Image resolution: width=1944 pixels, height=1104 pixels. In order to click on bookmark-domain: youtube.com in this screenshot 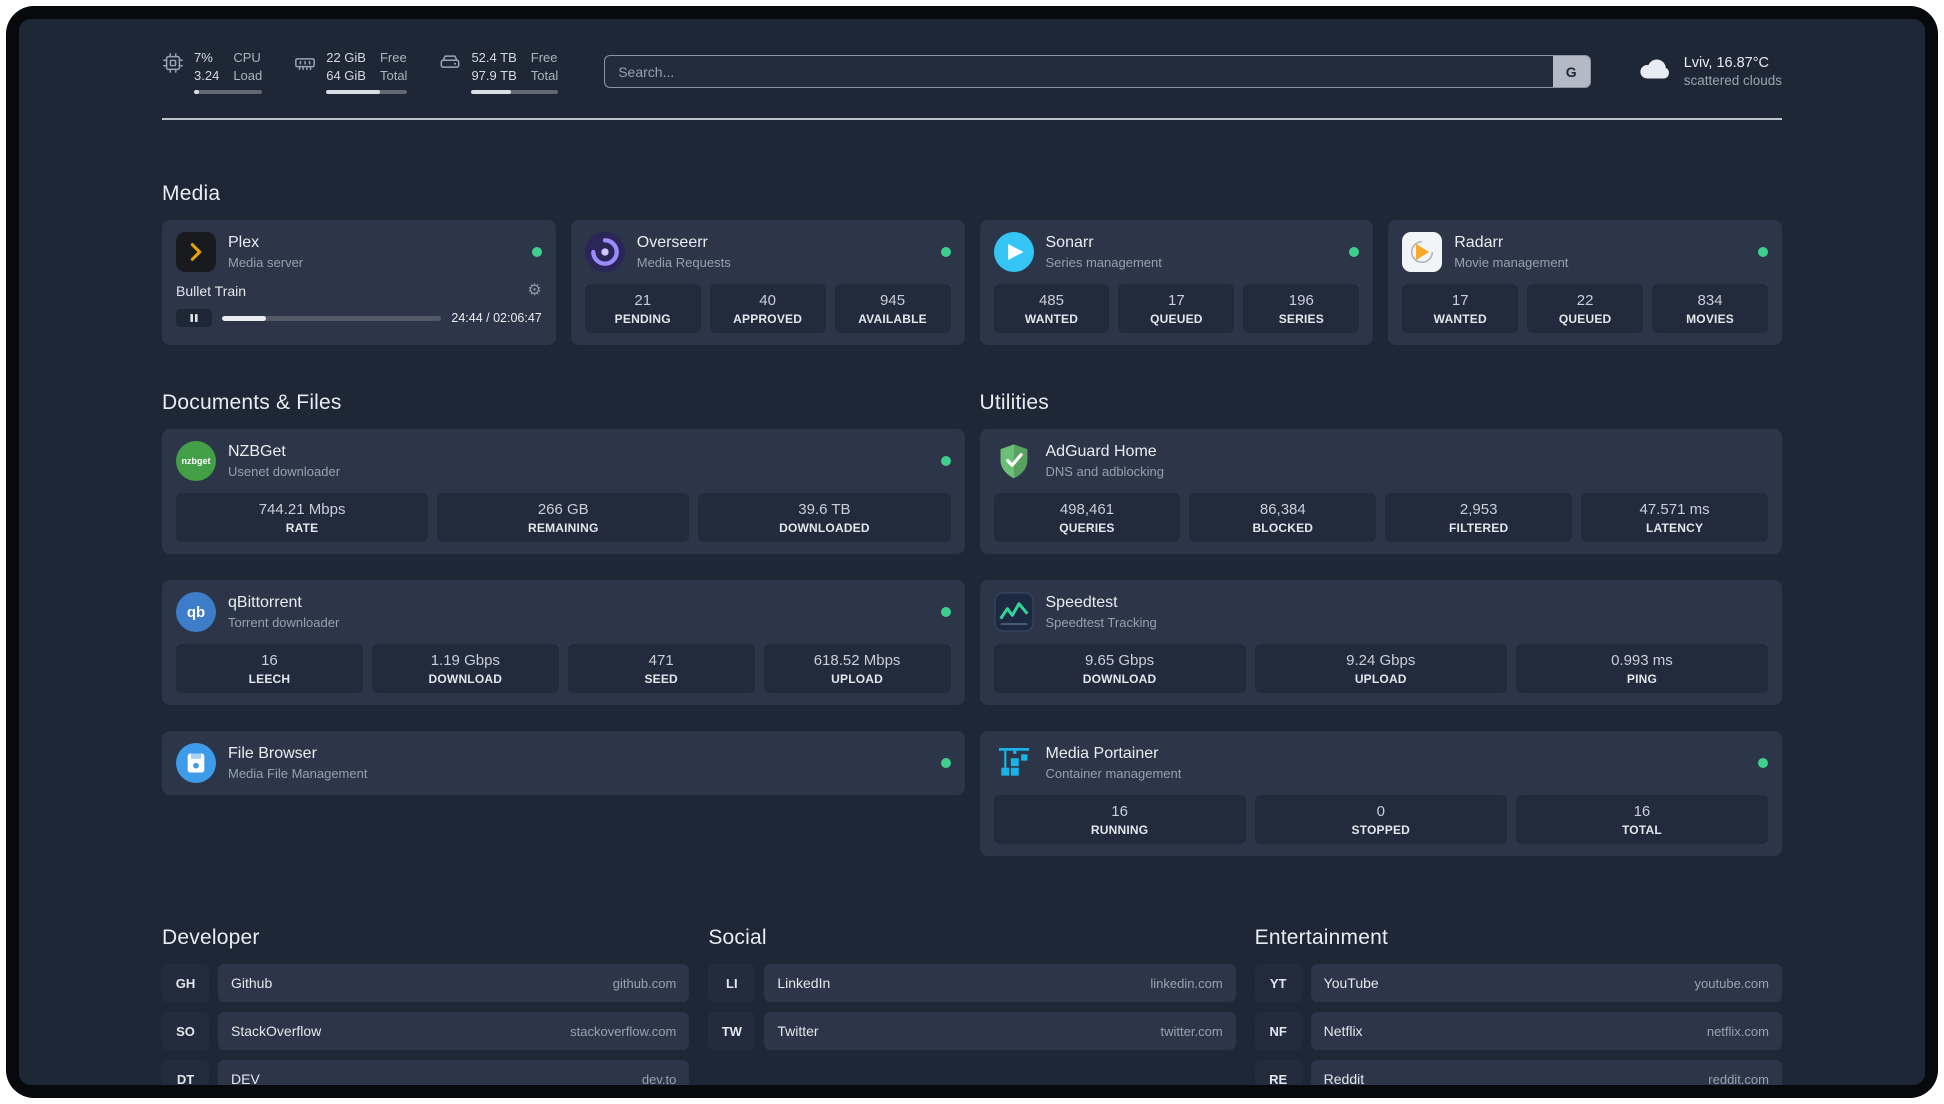, I will do `click(1731, 983)`.